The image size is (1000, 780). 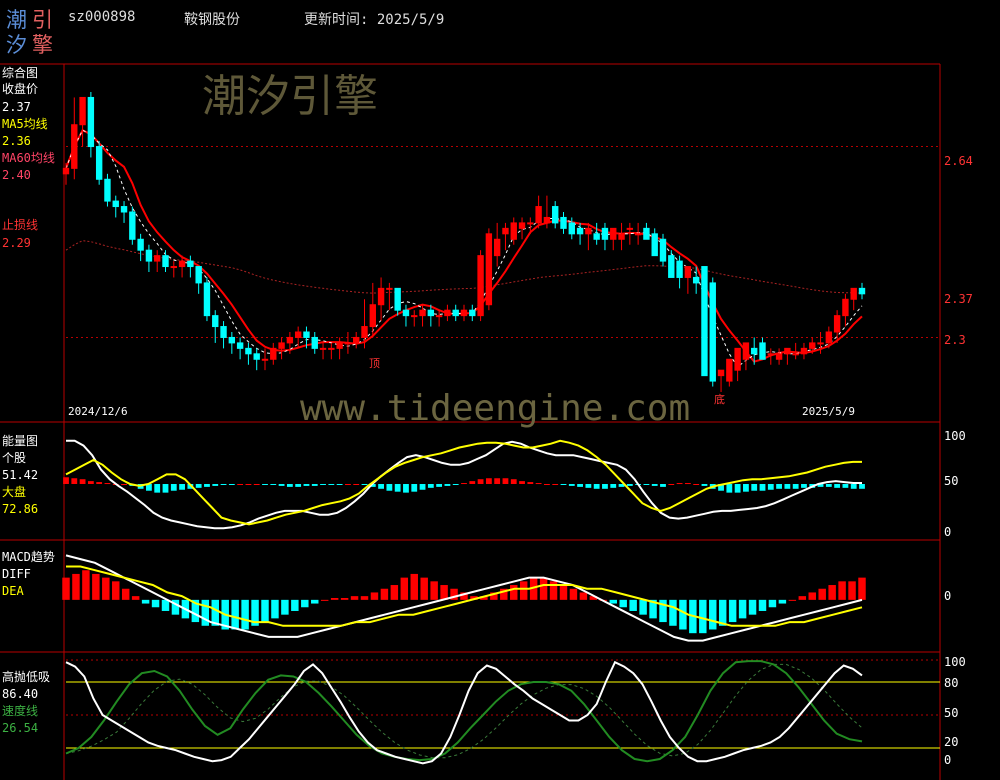 I want to click on bottom-marker: 底, so click(x=719, y=399).